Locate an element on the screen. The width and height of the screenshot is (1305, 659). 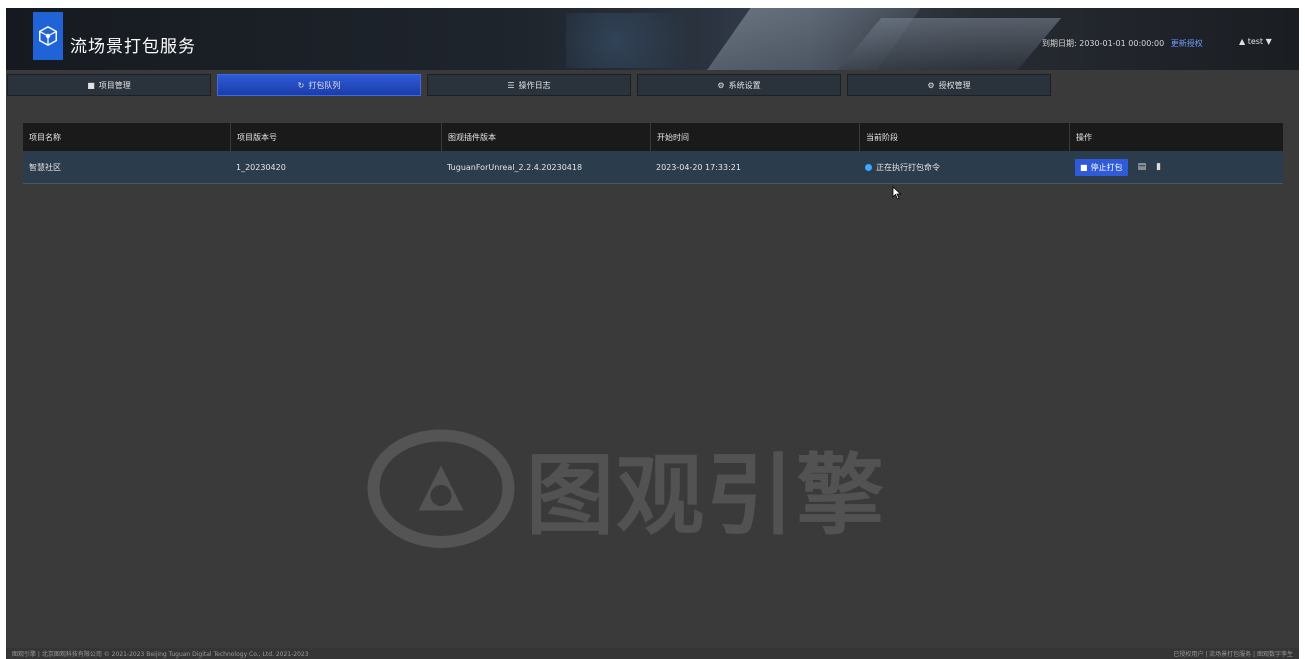
cube-logo-icon is located at coordinates (48, 36).